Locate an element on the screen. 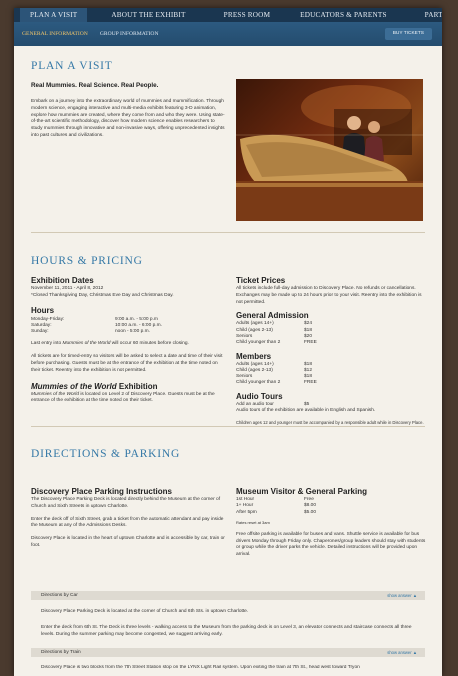 This screenshot has height=676, width=458. parking-instructions-heading: Discovery Place Parking Instructions is located at coordinates (101, 491).